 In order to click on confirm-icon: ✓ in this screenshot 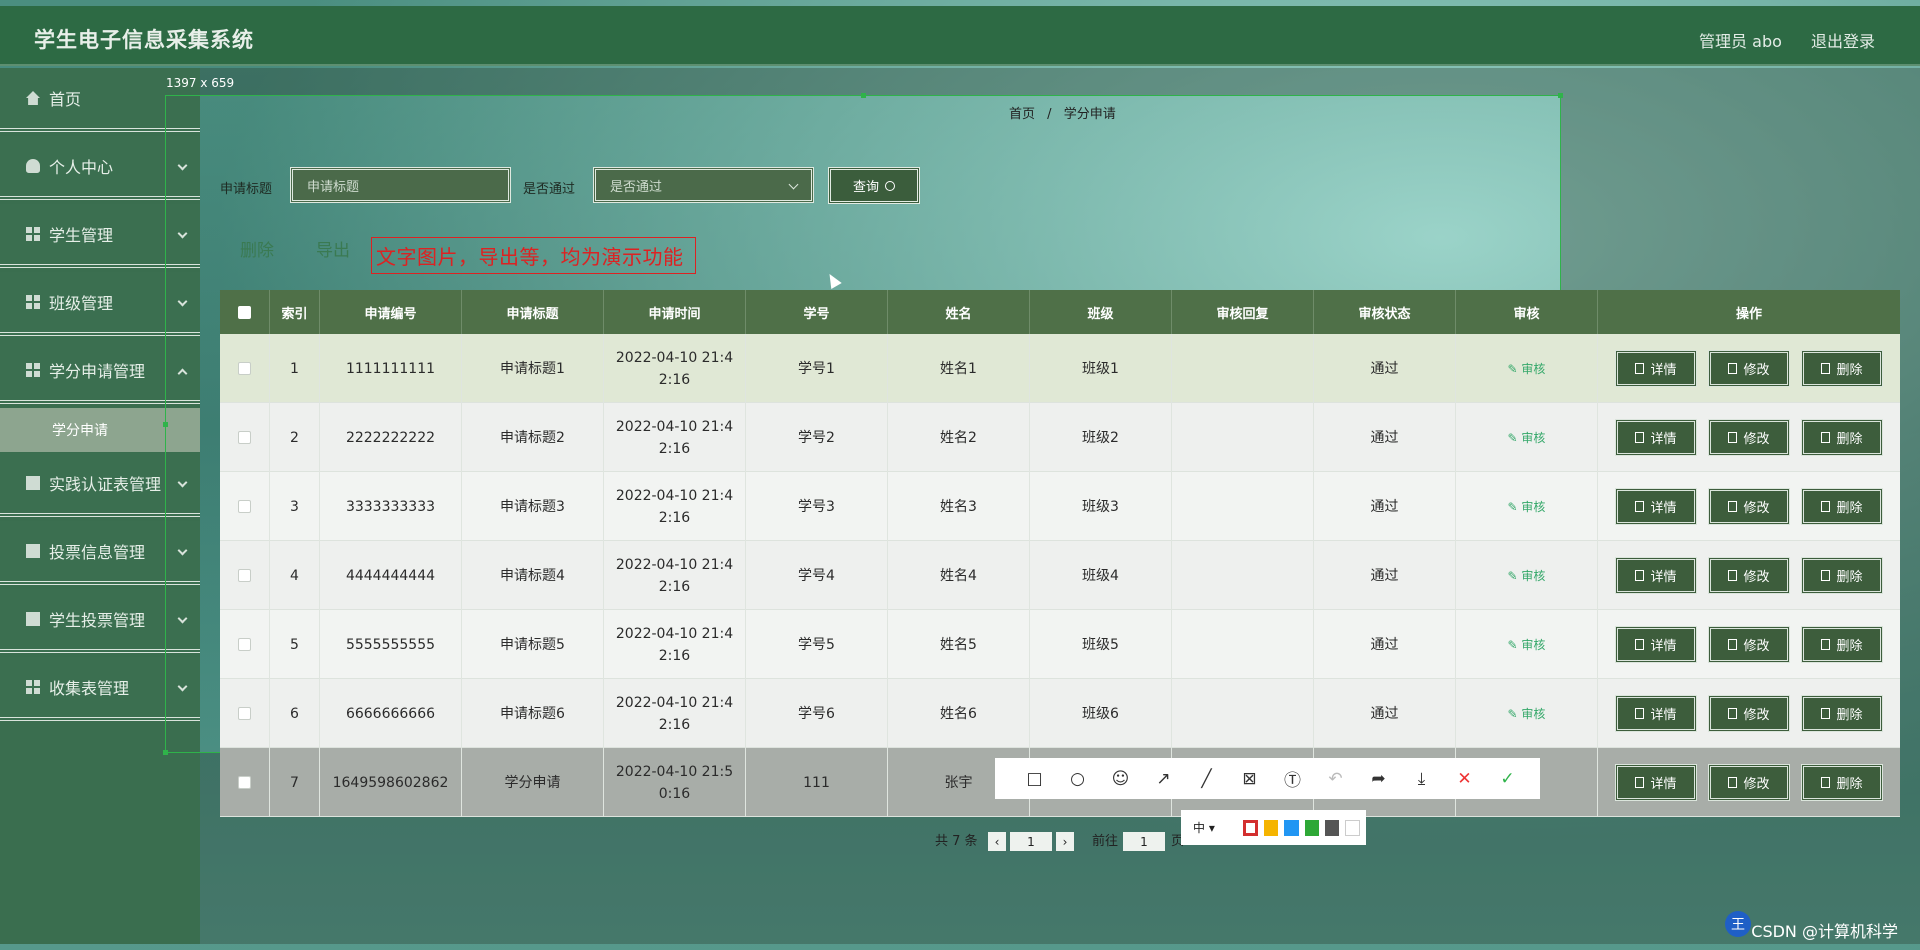, I will do `click(1507, 778)`.